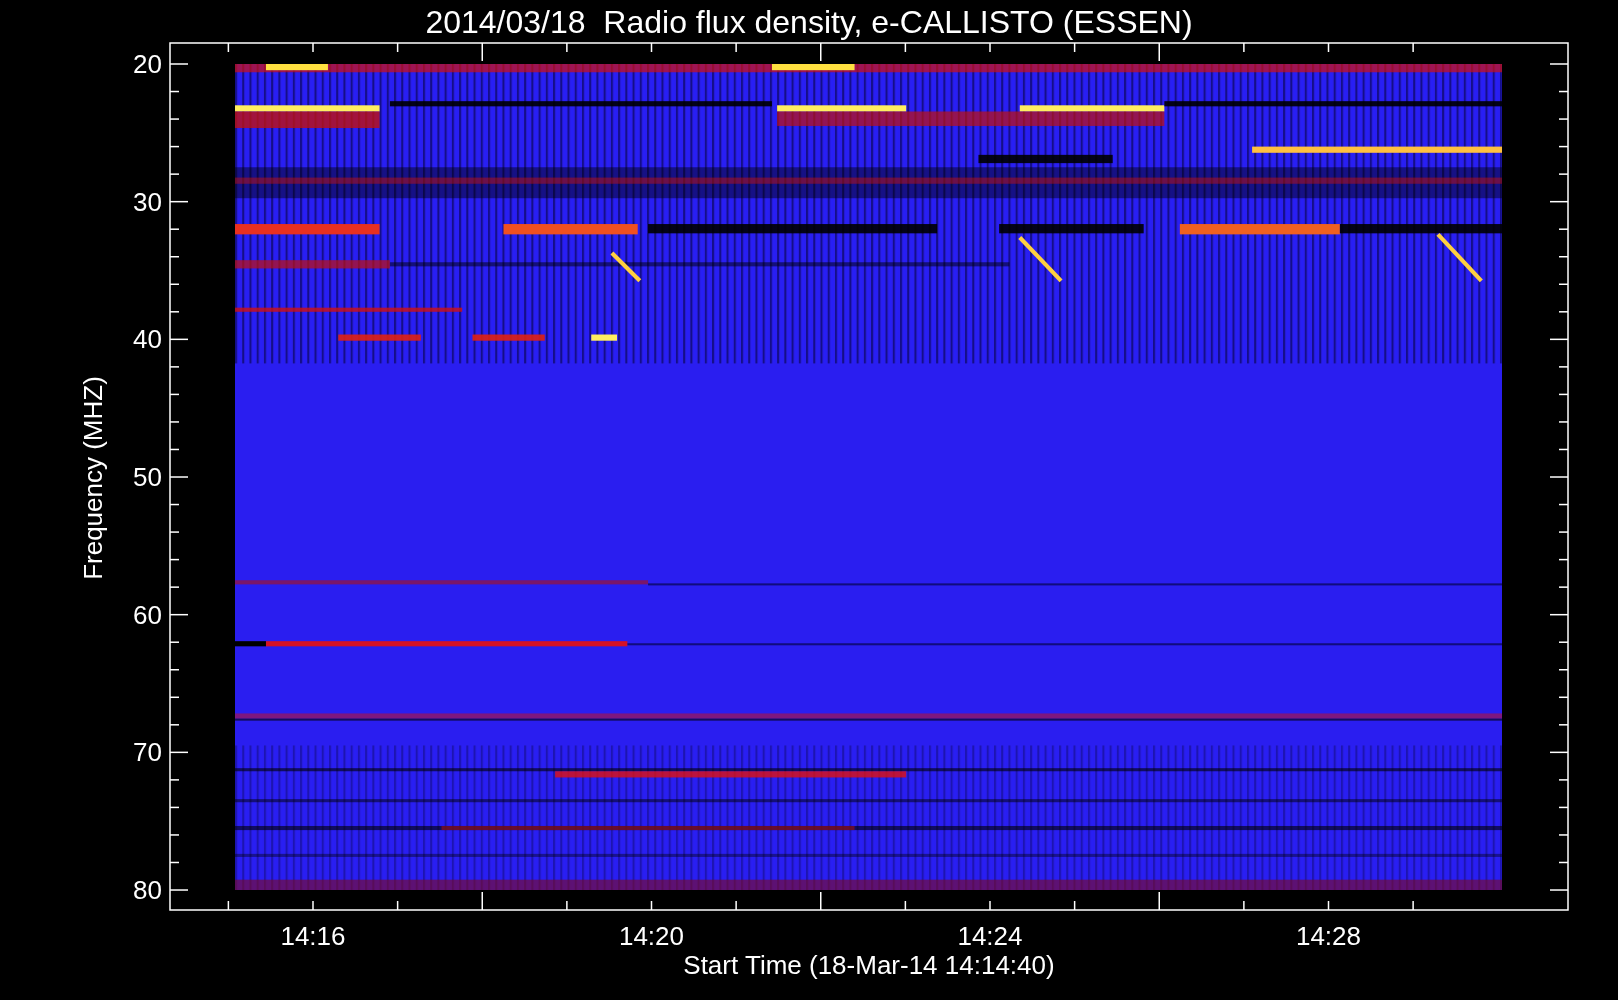  What do you see at coordinates (147, 64) in the screenshot?
I see `y-tick-label: 20` at bounding box center [147, 64].